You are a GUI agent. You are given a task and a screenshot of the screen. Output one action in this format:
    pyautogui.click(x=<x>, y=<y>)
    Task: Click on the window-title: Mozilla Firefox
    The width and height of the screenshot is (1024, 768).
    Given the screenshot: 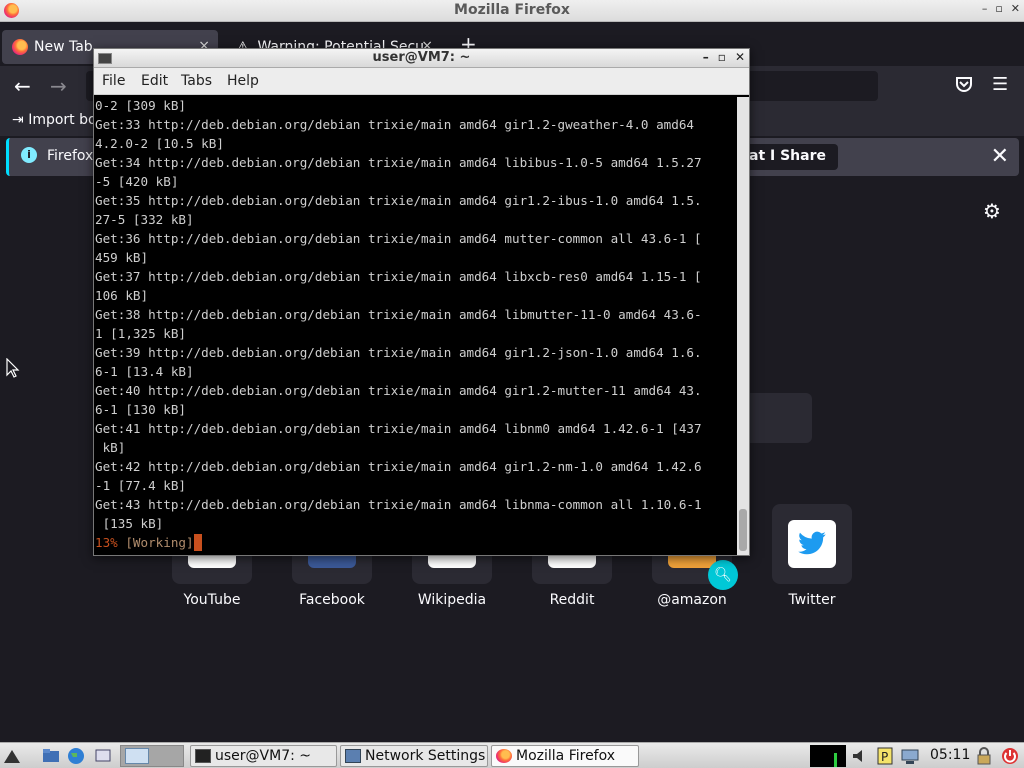 What is the action you would take?
    pyautogui.click(x=512, y=10)
    